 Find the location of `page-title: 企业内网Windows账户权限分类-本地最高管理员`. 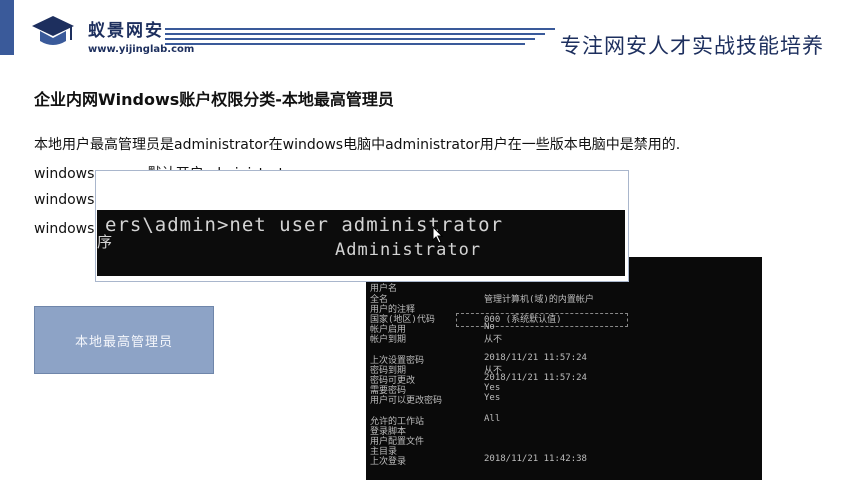

page-title: 企业内网Windows账户权限分类-本地最高管理员 is located at coordinates (214, 99).